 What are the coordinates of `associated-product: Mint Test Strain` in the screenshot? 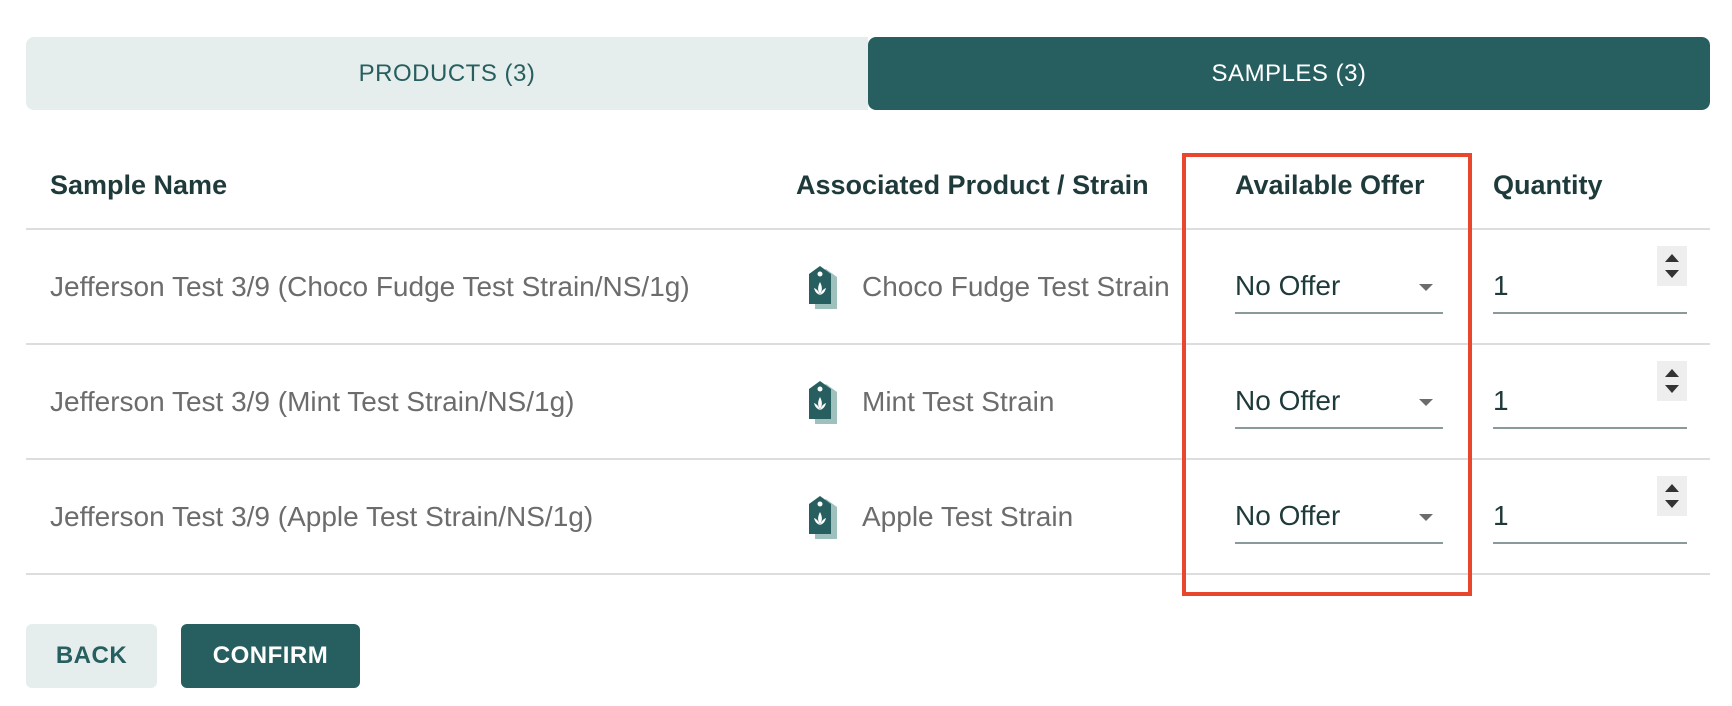 It's located at (928, 401).